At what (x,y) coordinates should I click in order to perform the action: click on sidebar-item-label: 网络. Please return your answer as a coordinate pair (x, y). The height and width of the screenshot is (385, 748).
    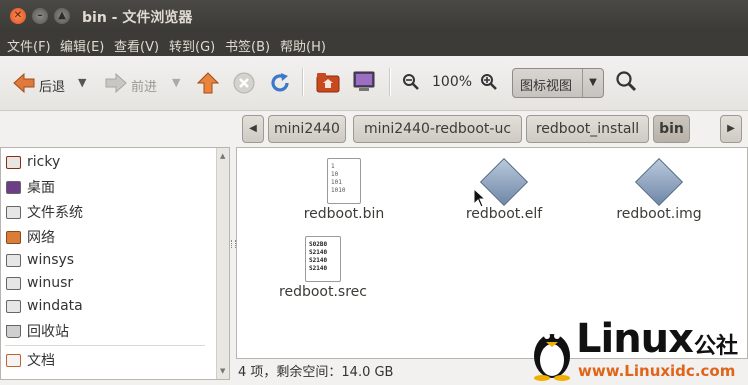
    Looking at the image, I should click on (41, 238).